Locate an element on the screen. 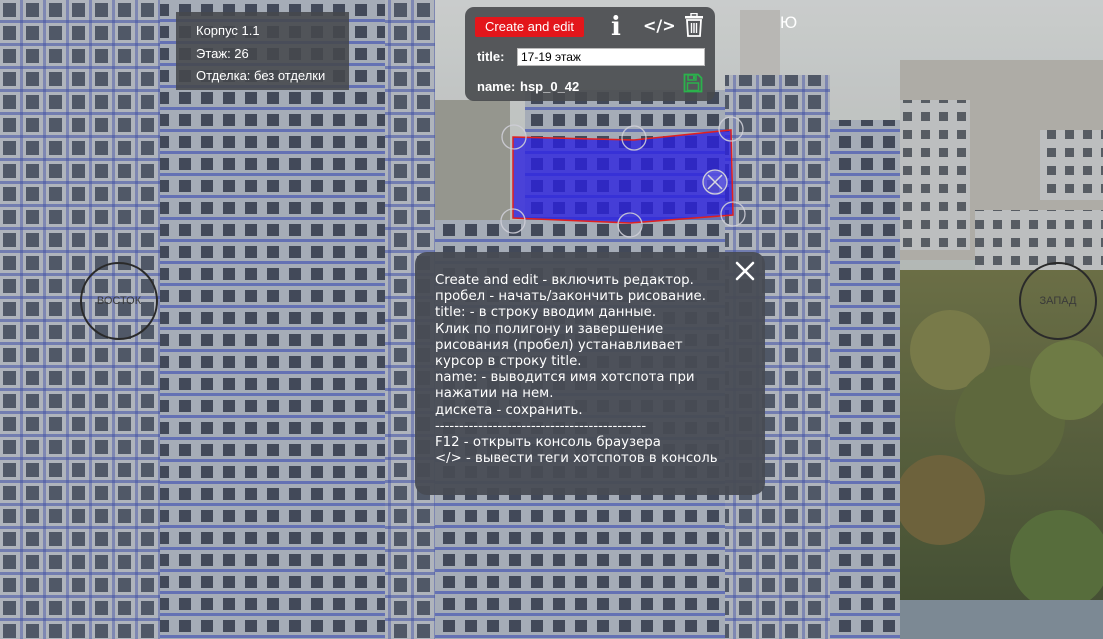 The image size is (1103, 639). title-input is located at coordinates (611, 57).